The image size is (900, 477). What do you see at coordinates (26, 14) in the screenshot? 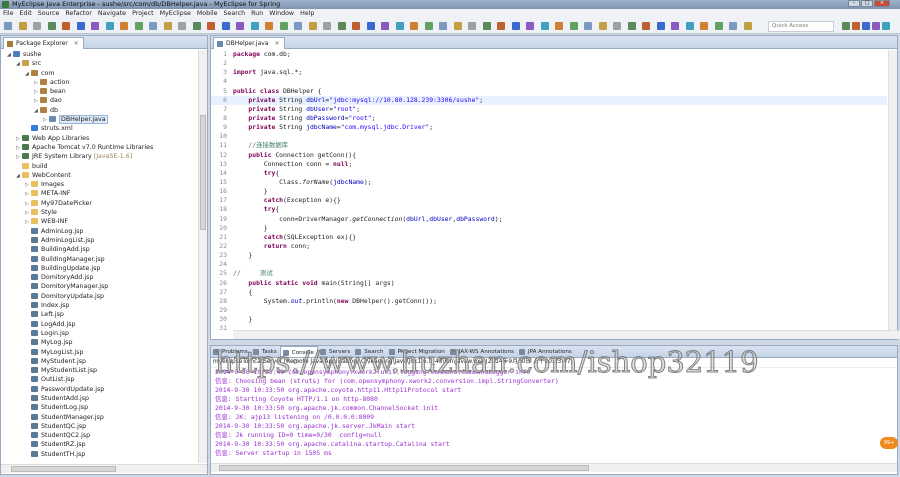
I see `menu-edit: Edit` at bounding box center [26, 14].